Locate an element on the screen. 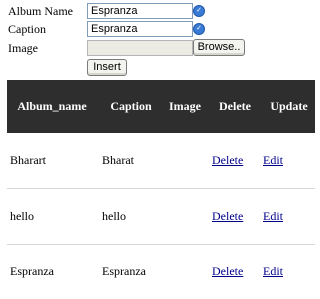 The image size is (320, 299). caption-cell: Bharat is located at coordinates (118, 160).